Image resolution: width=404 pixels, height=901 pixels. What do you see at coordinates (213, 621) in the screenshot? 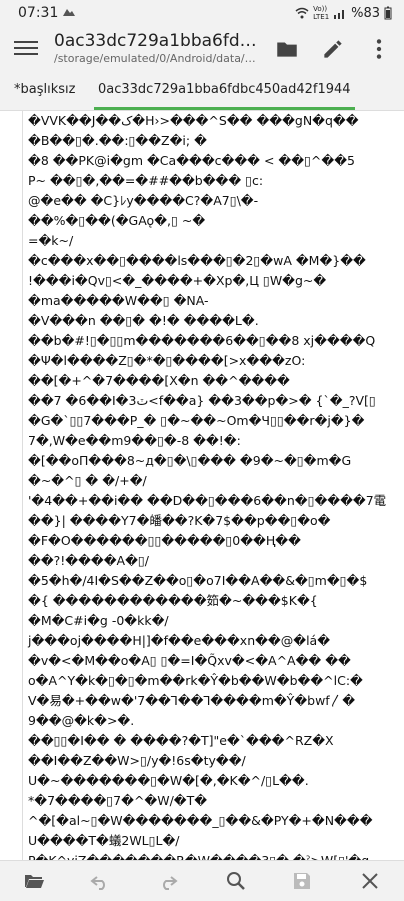
I see `code-line: �M�C#i�g -0�kk�/` at bounding box center [213, 621].